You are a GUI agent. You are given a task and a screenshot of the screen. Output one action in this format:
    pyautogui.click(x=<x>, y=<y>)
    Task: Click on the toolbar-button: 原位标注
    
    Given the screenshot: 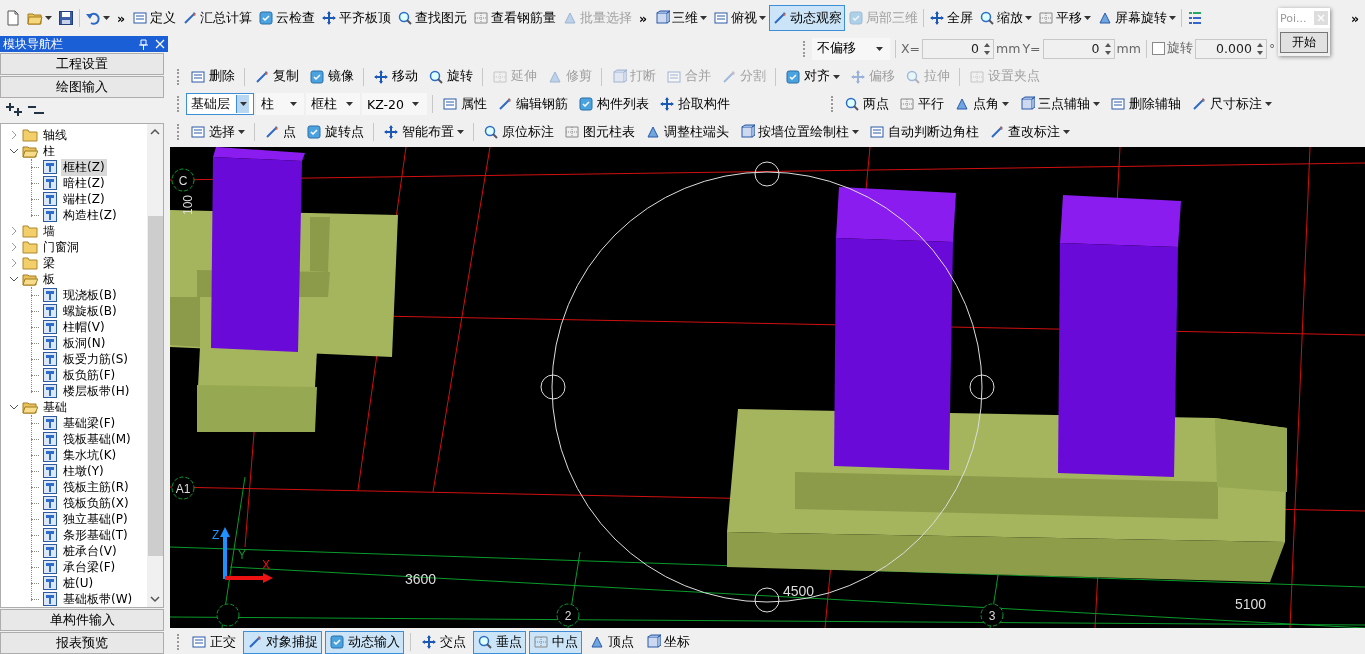 What is the action you would take?
    pyautogui.click(x=518, y=132)
    